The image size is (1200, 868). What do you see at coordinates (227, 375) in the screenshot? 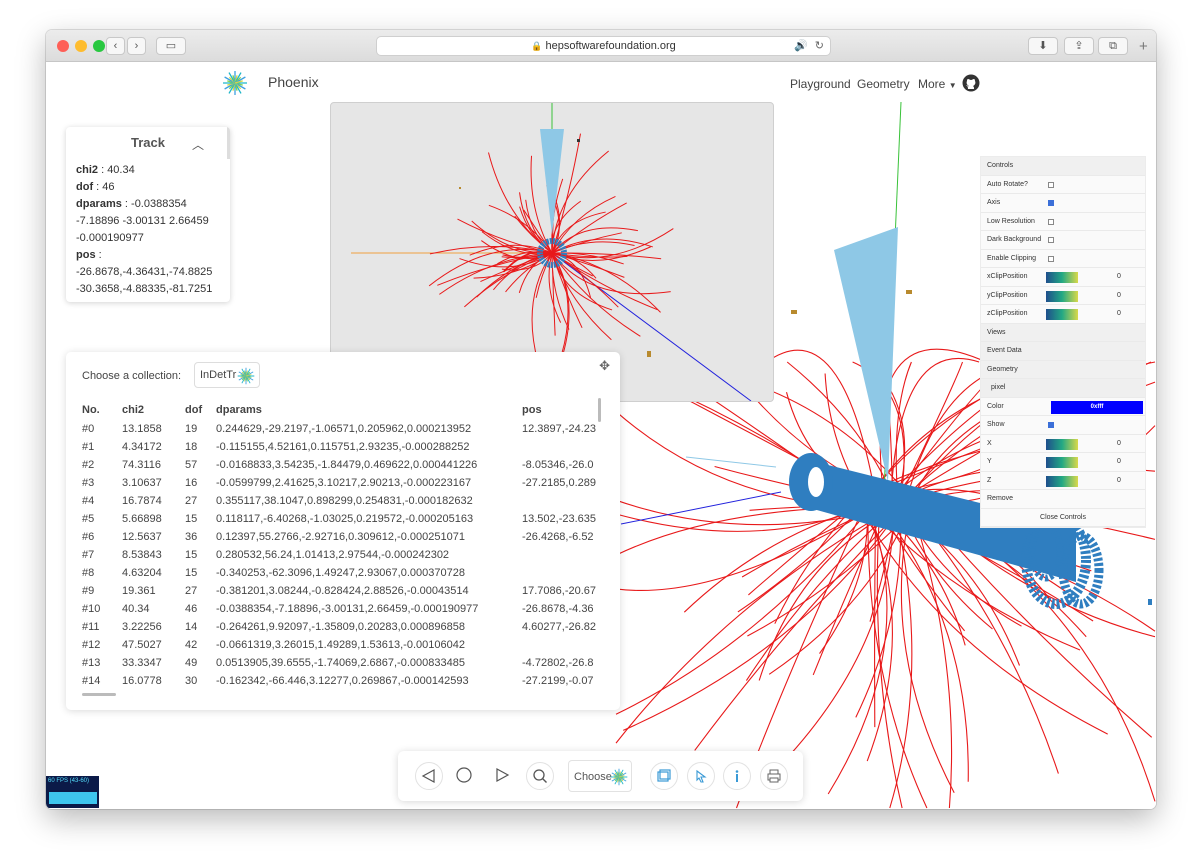
I see `collection-select: InDetTr` at bounding box center [227, 375].